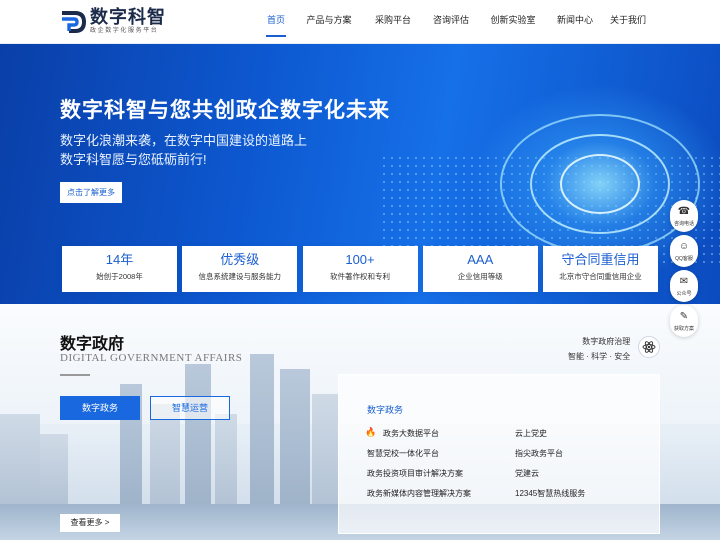 The height and width of the screenshot is (540, 720). Describe the element at coordinates (133, 159) in the screenshot. I see `hero-line-2: 数字科智愿与您砥砺前行!` at that location.